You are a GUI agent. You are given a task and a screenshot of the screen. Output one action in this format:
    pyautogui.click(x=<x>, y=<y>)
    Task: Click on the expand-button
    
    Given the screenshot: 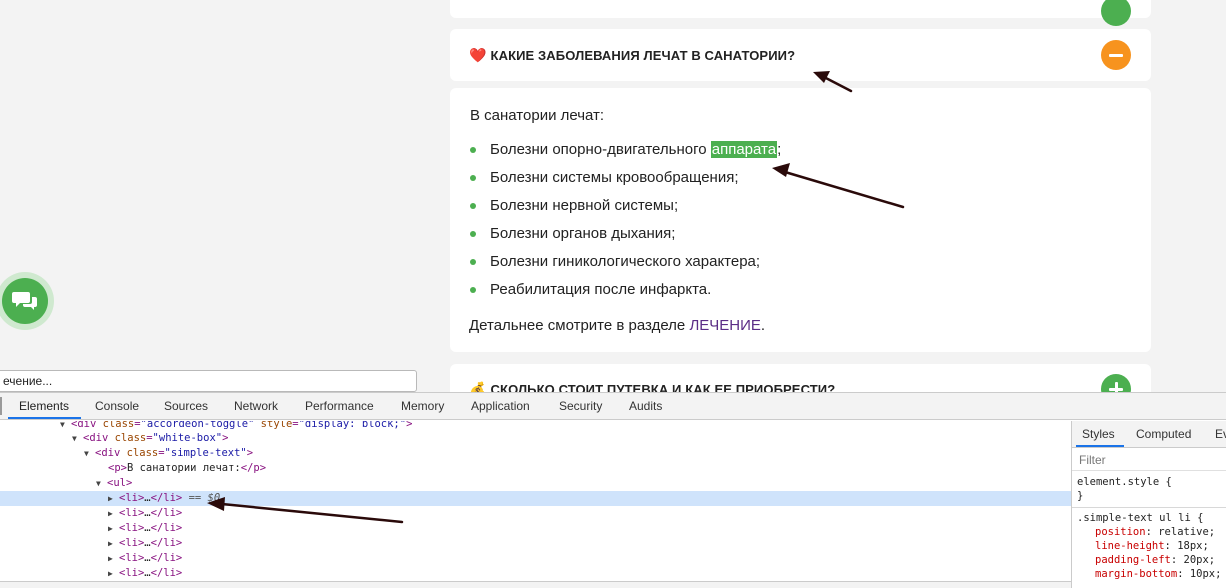 What is the action you would take?
    pyautogui.click(x=1116, y=383)
    